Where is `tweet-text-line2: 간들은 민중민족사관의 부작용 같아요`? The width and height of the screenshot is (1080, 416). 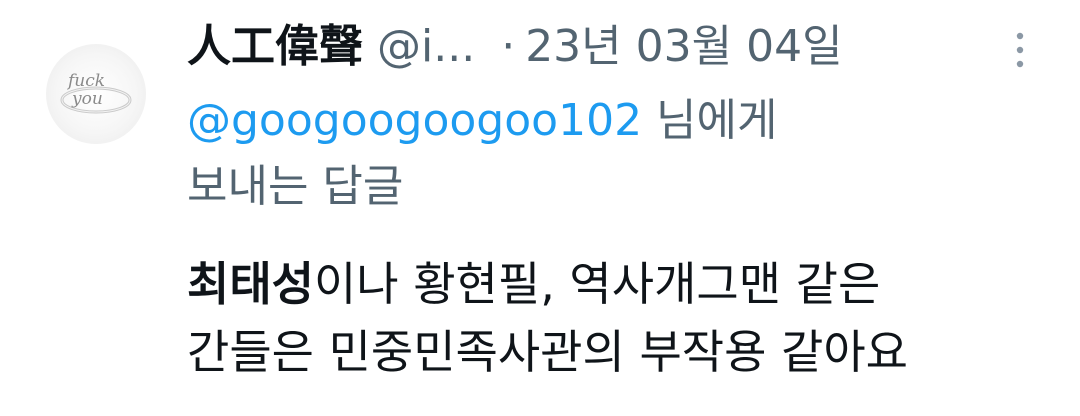 tweet-text-line2: 간들은 민중민족사관의 부작용 같아요 is located at coordinates (547, 352).